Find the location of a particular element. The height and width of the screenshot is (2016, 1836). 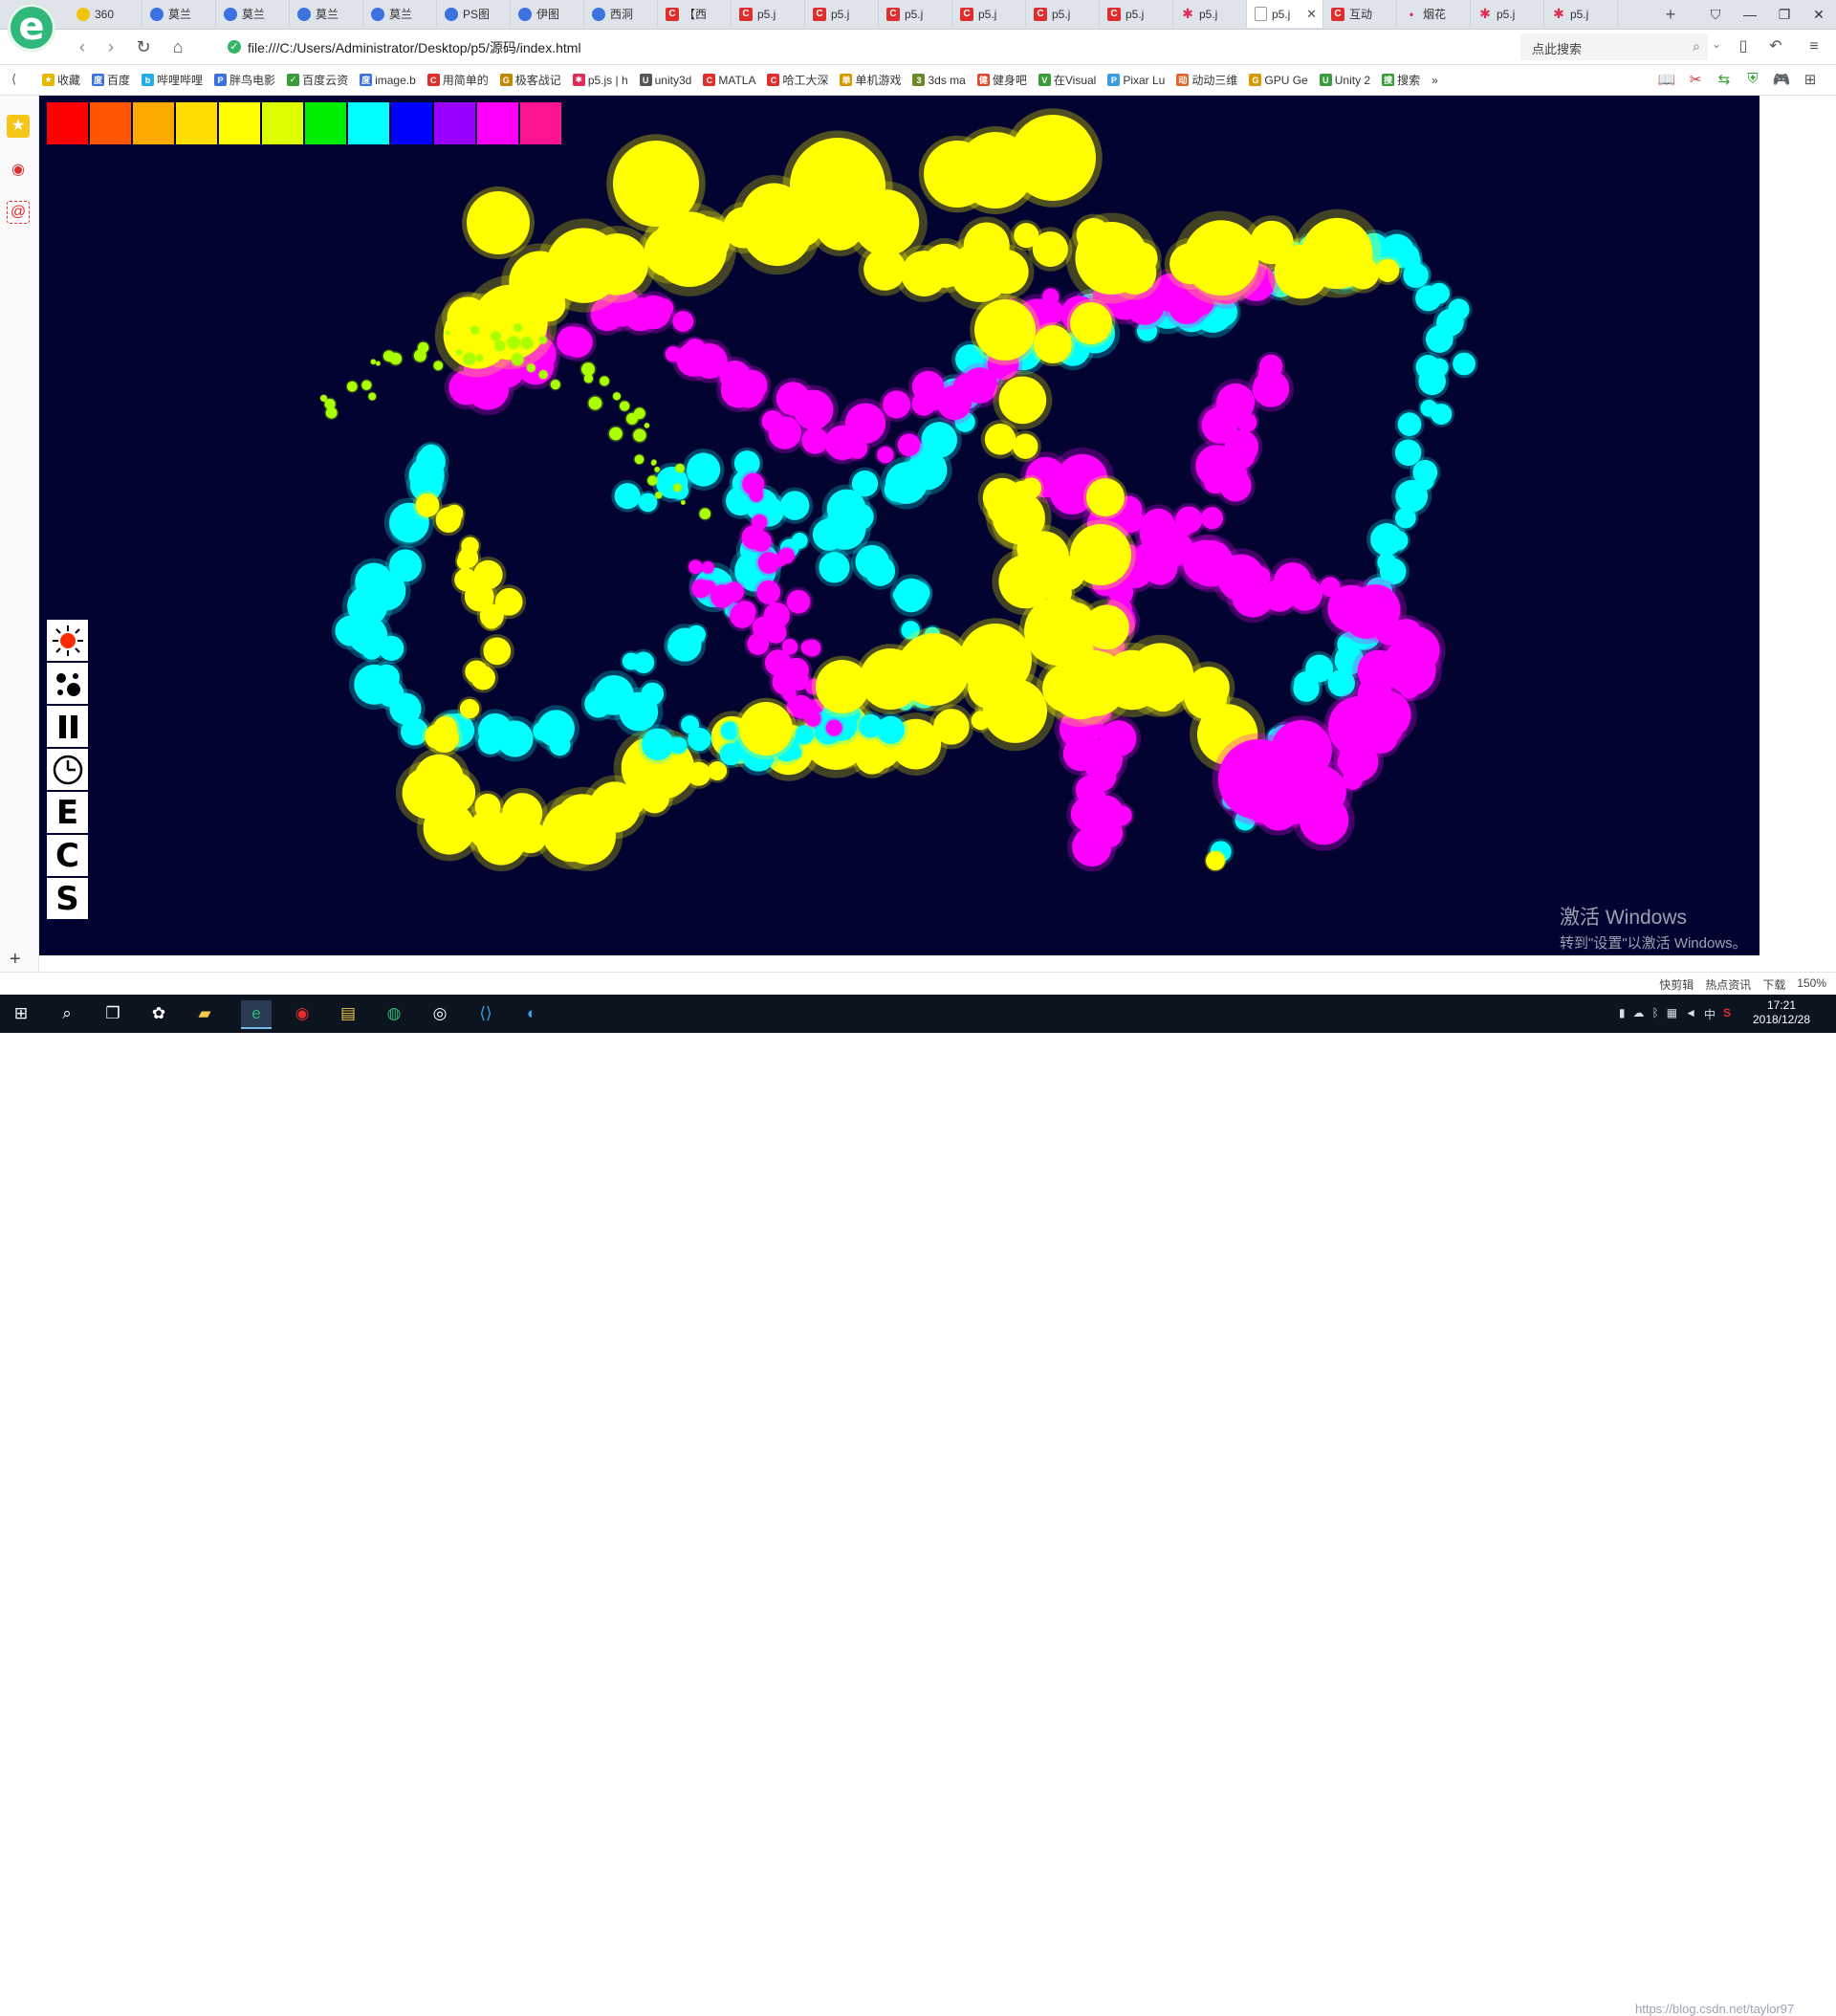

battery-icon: ▮ is located at coordinates (1623, 1014).